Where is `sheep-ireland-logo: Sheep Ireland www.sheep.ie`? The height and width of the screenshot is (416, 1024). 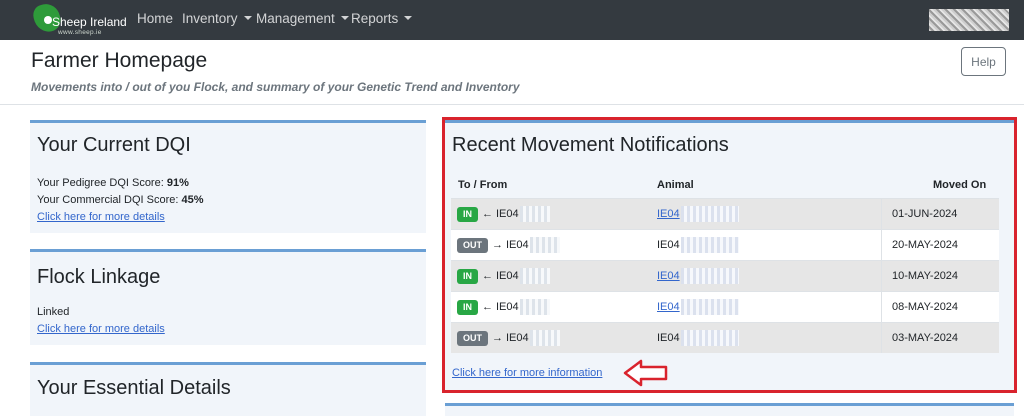 sheep-ireland-logo: Sheep Ireland www.sheep.ie is located at coordinates (79, 19).